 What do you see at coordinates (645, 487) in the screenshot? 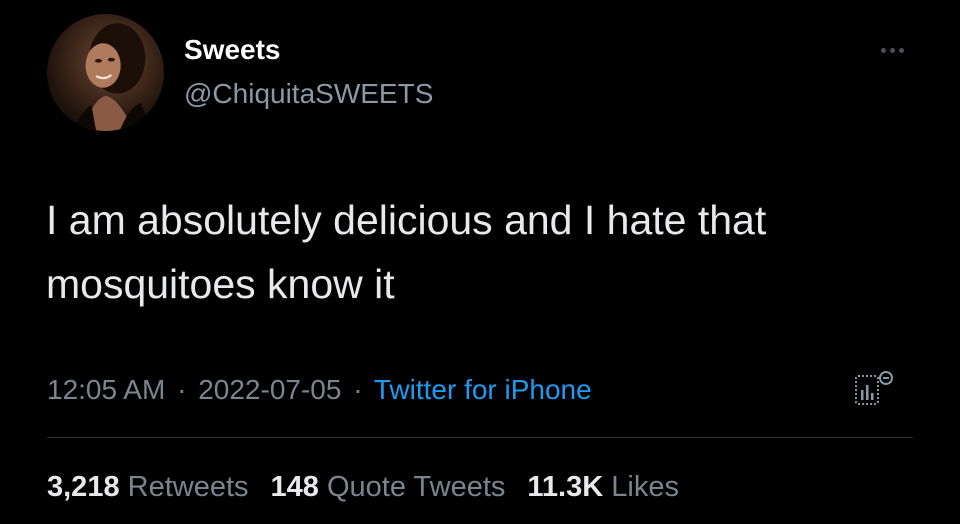
I see `likes-label: Likes` at bounding box center [645, 487].